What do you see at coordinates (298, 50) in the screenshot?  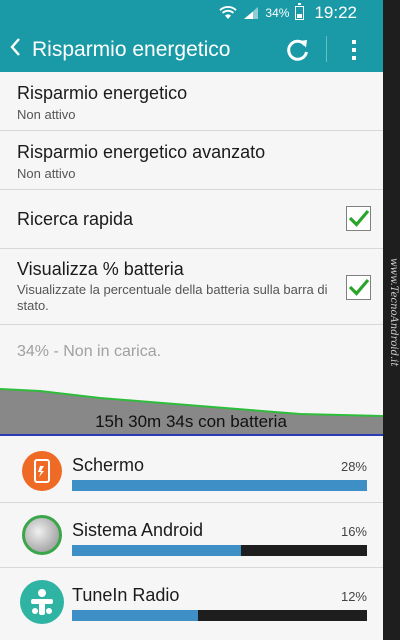 I see `refresh-icon` at bounding box center [298, 50].